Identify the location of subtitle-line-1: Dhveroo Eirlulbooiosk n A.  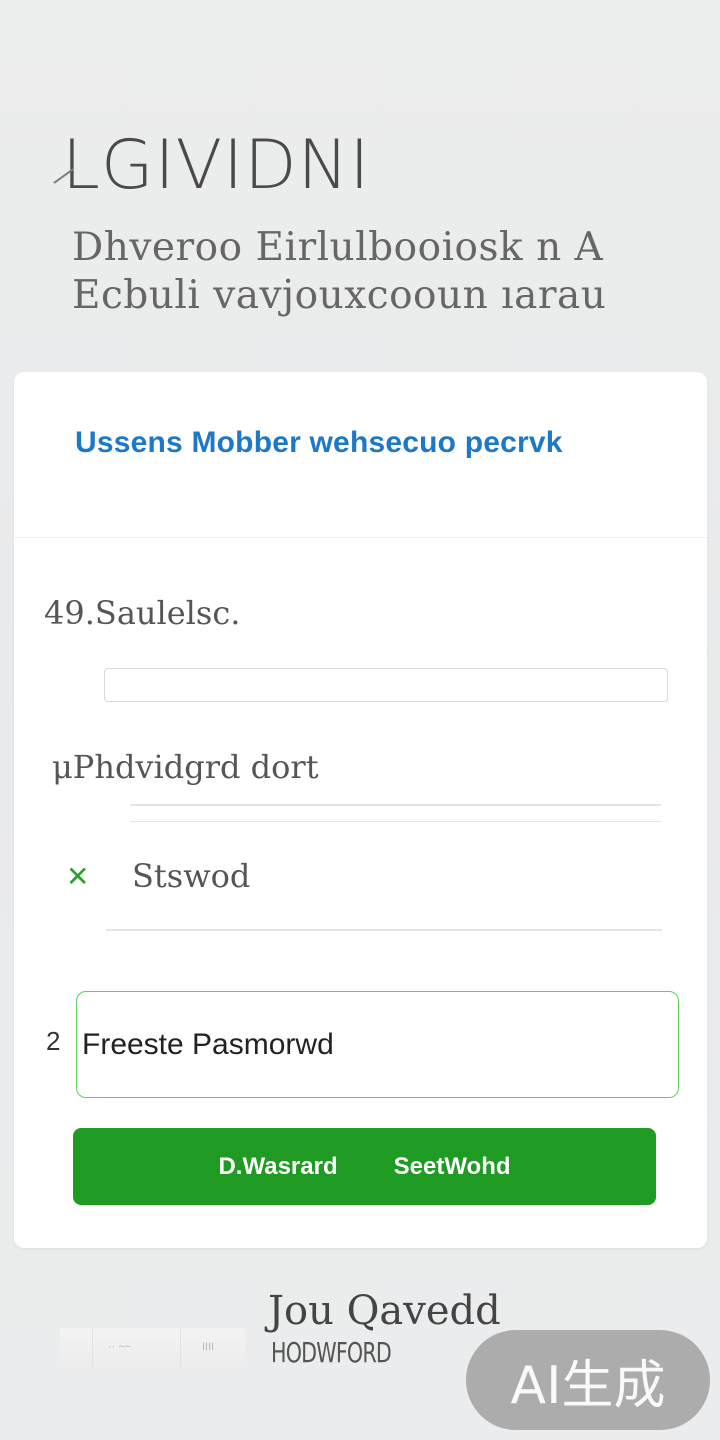
(338, 247).